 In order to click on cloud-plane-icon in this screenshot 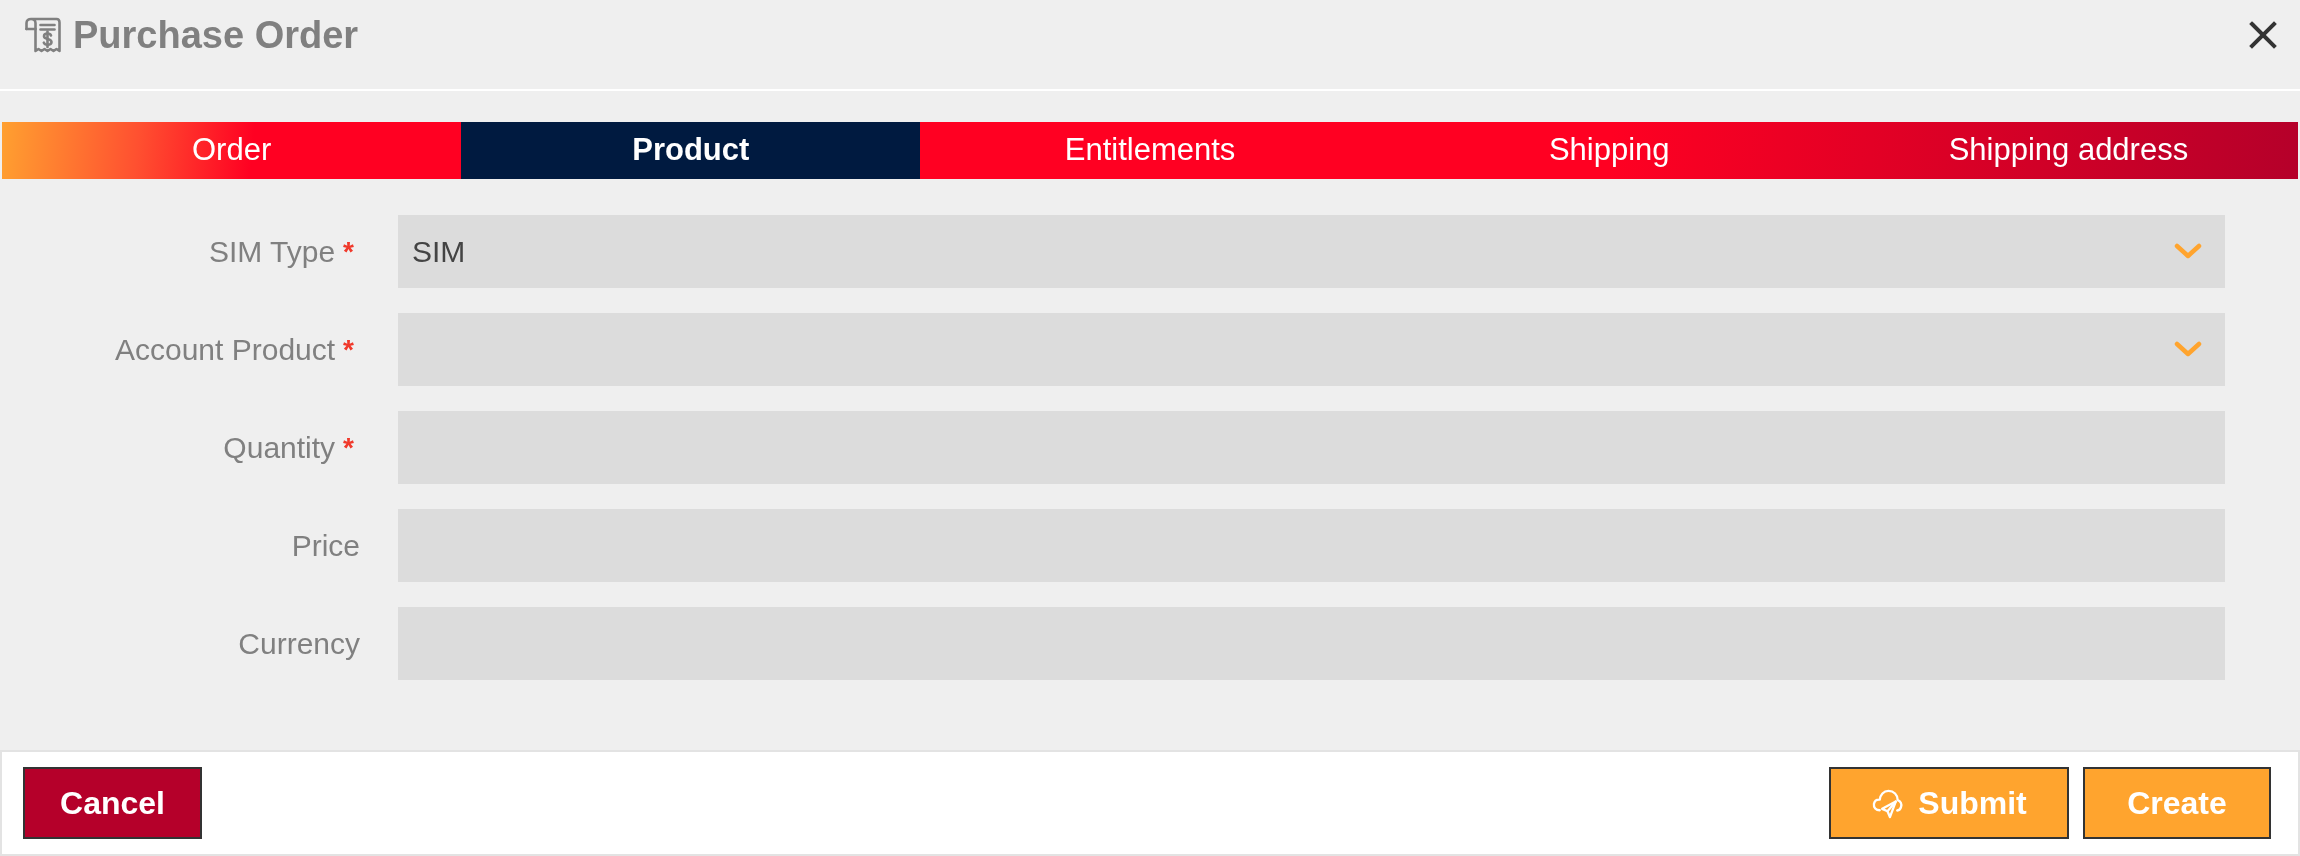, I will do `click(1888, 803)`.